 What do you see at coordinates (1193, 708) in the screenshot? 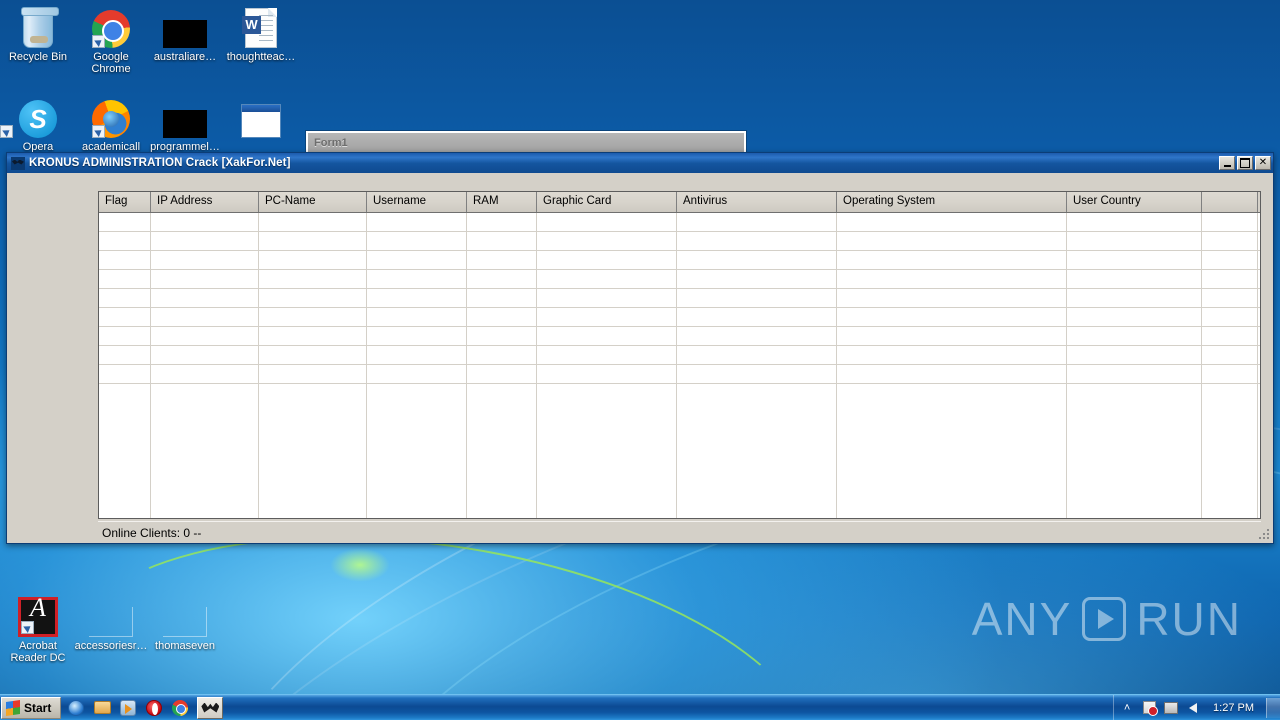
I see `volume-icon` at bounding box center [1193, 708].